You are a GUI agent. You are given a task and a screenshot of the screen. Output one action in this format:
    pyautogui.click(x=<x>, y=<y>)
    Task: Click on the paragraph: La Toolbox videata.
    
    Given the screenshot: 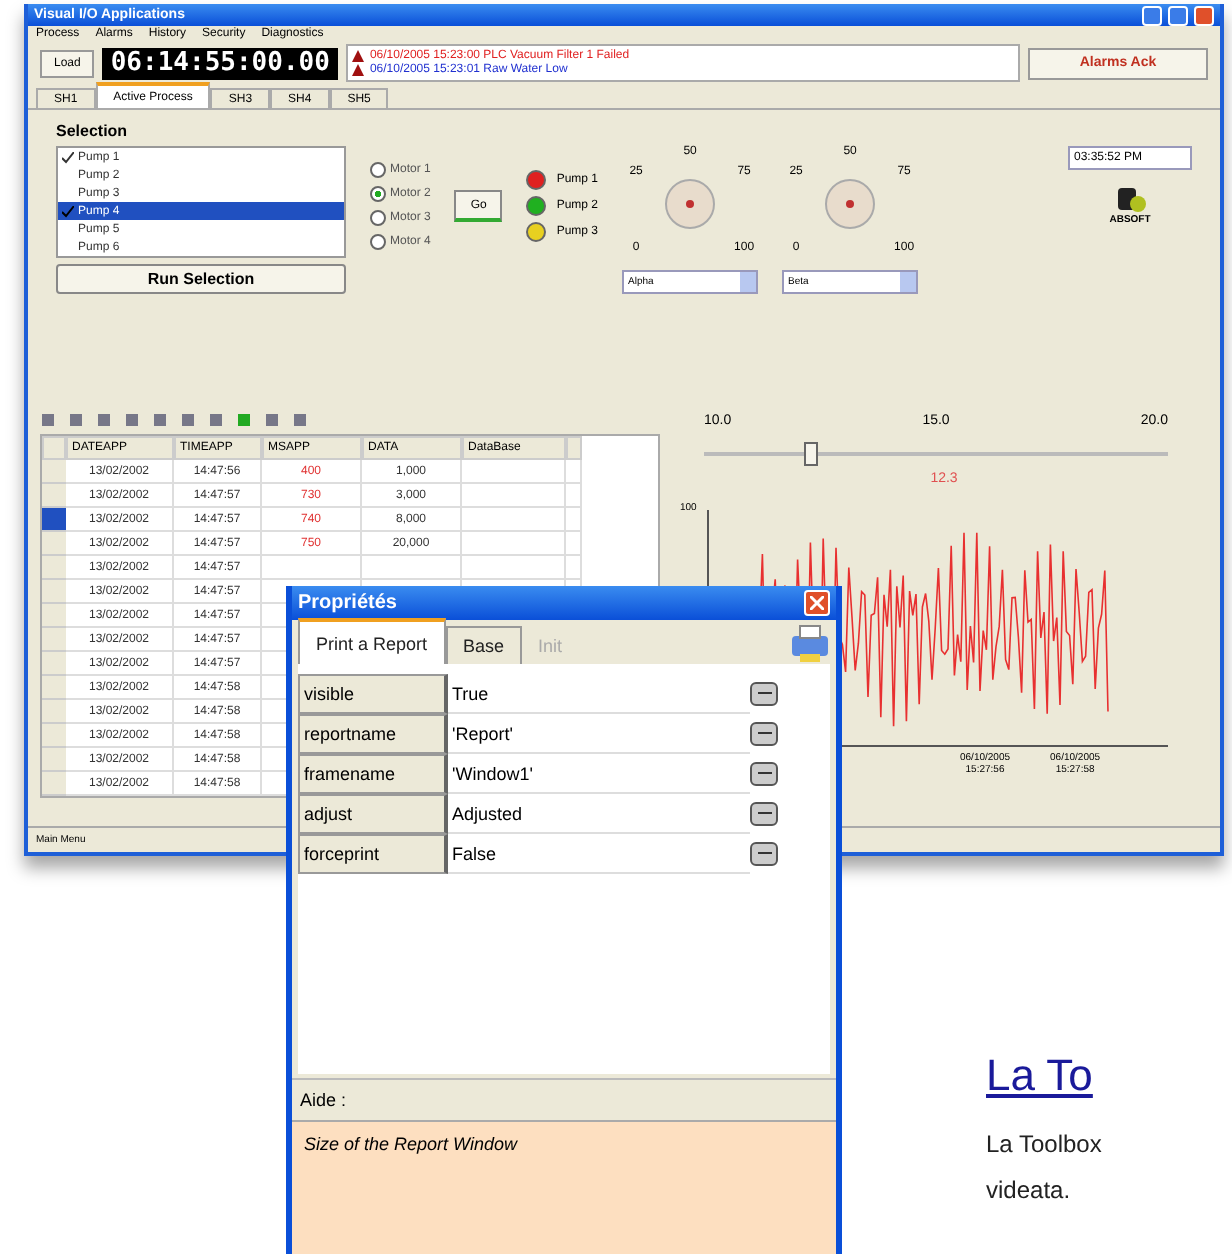 What is the action you would take?
    pyautogui.click(x=1044, y=1168)
    